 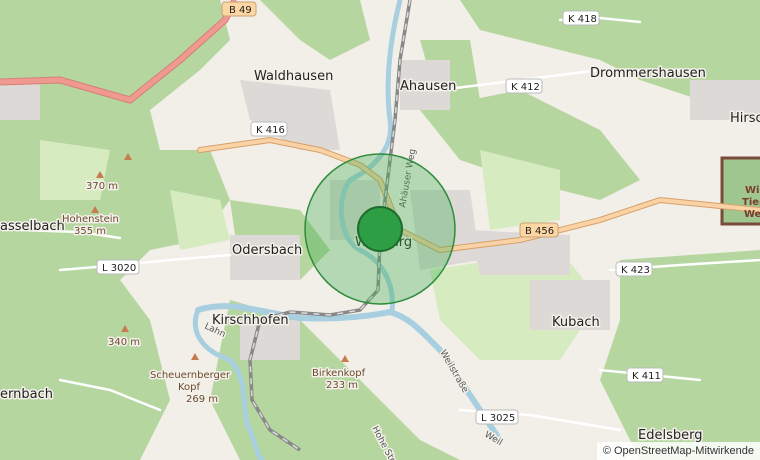 I want to click on shield-b49: B 49, so click(x=239, y=9).